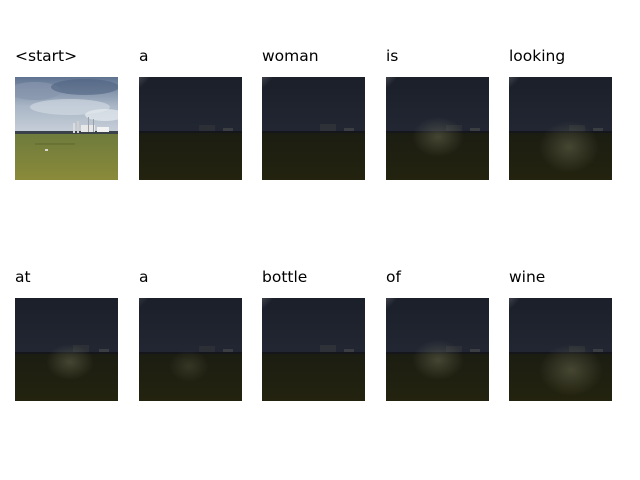  I want to click on caption-word: bottle, so click(285, 277).